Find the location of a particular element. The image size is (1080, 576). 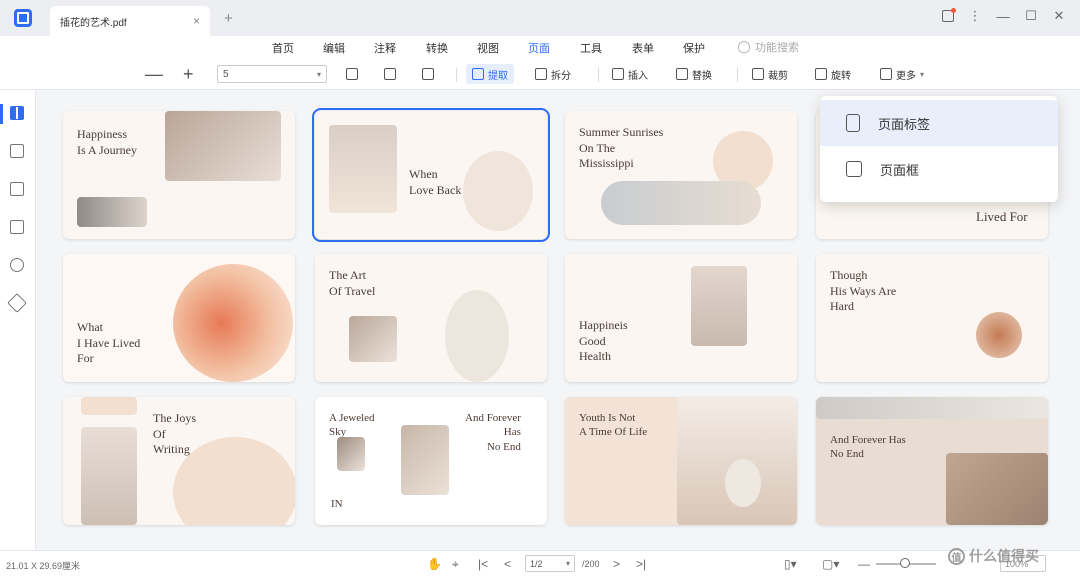

menu-item-page-labels: 页面标签 is located at coordinates (939, 123).